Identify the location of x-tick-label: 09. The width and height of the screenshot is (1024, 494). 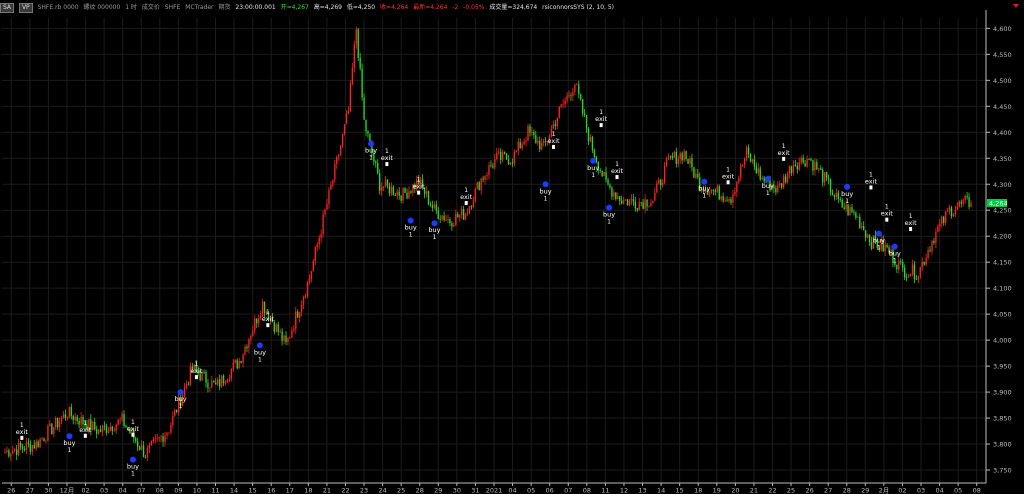
(178, 490).